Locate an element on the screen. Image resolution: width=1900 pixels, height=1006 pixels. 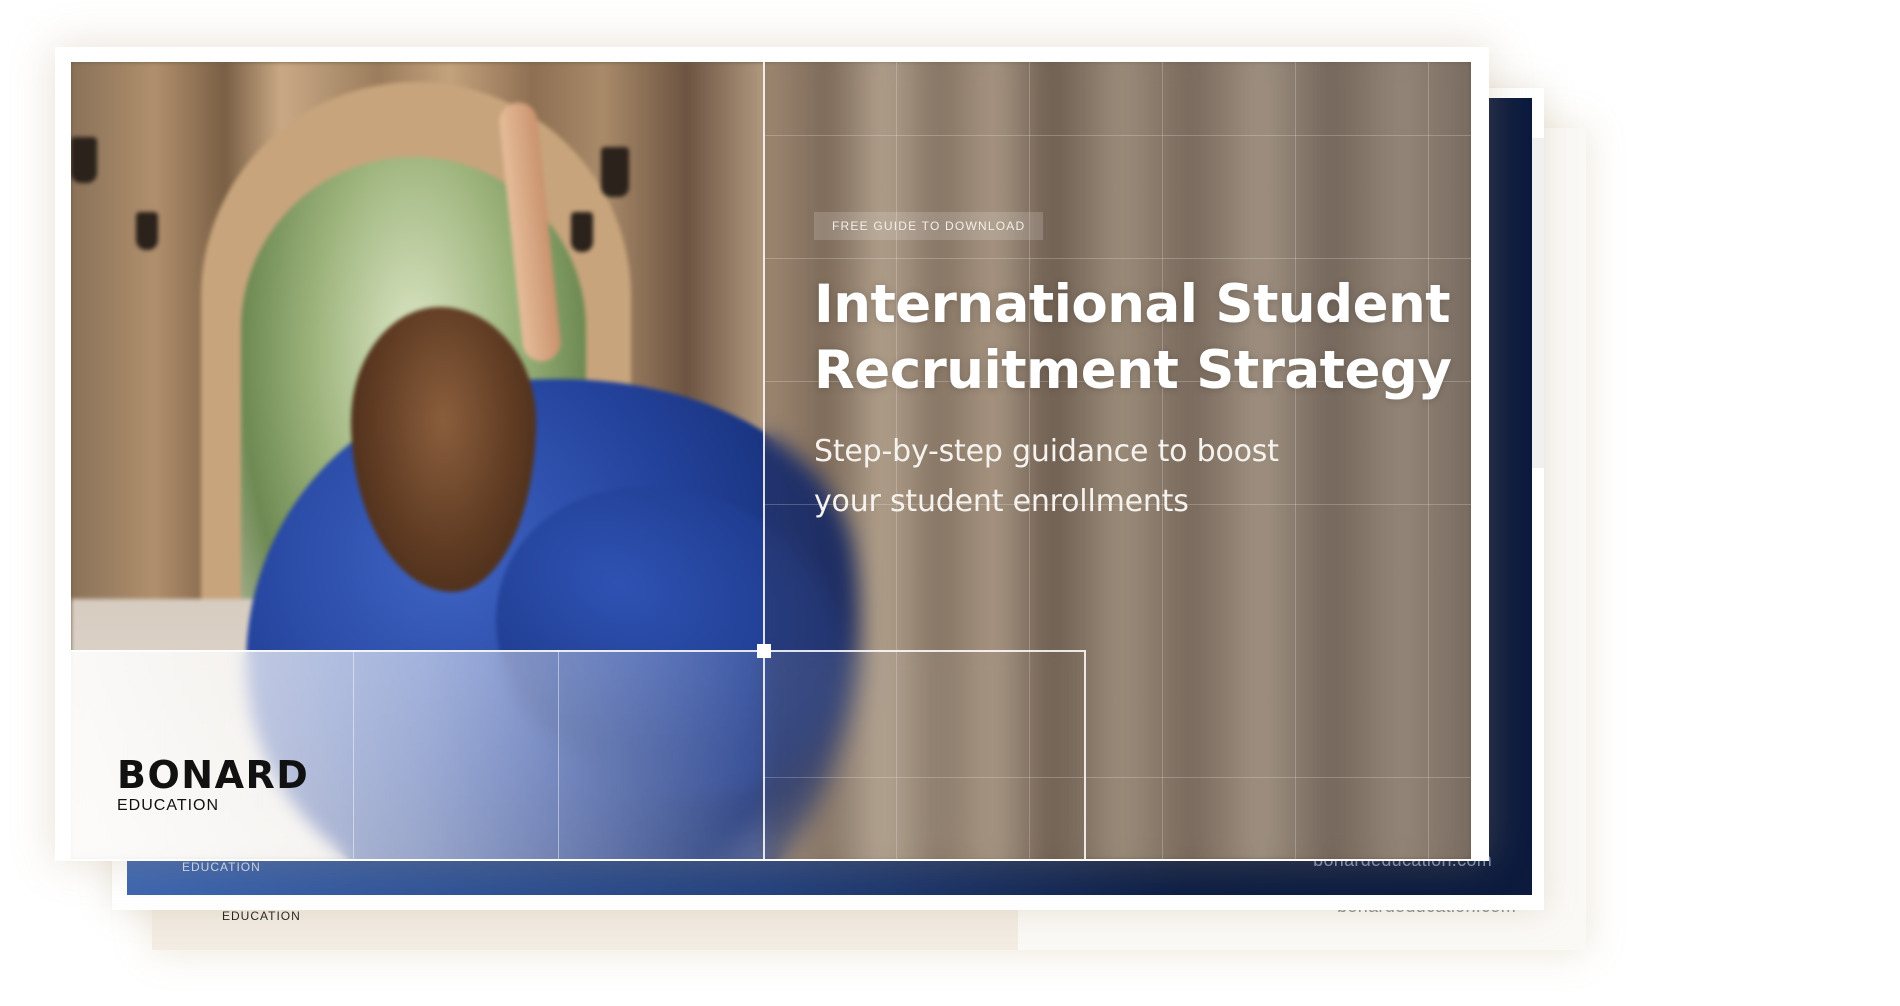
cover-title-line: Recruitment Strategy is located at coordinates (1133, 370).